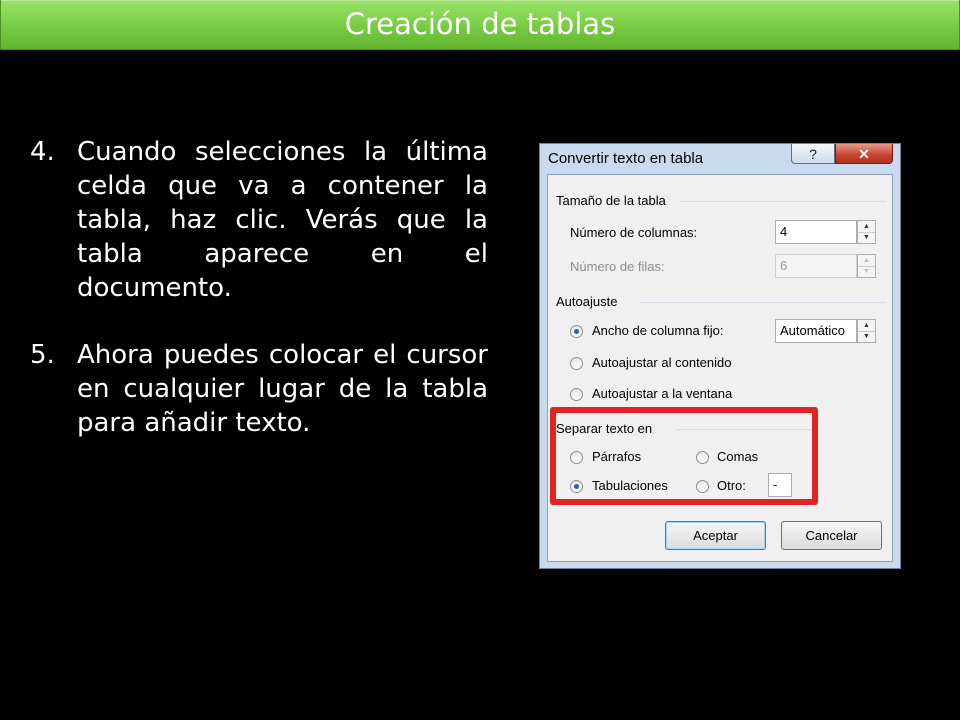  Describe the element at coordinates (611, 200) in the screenshot. I see `group-title-table-size: Tamaño de la tabla` at that location.